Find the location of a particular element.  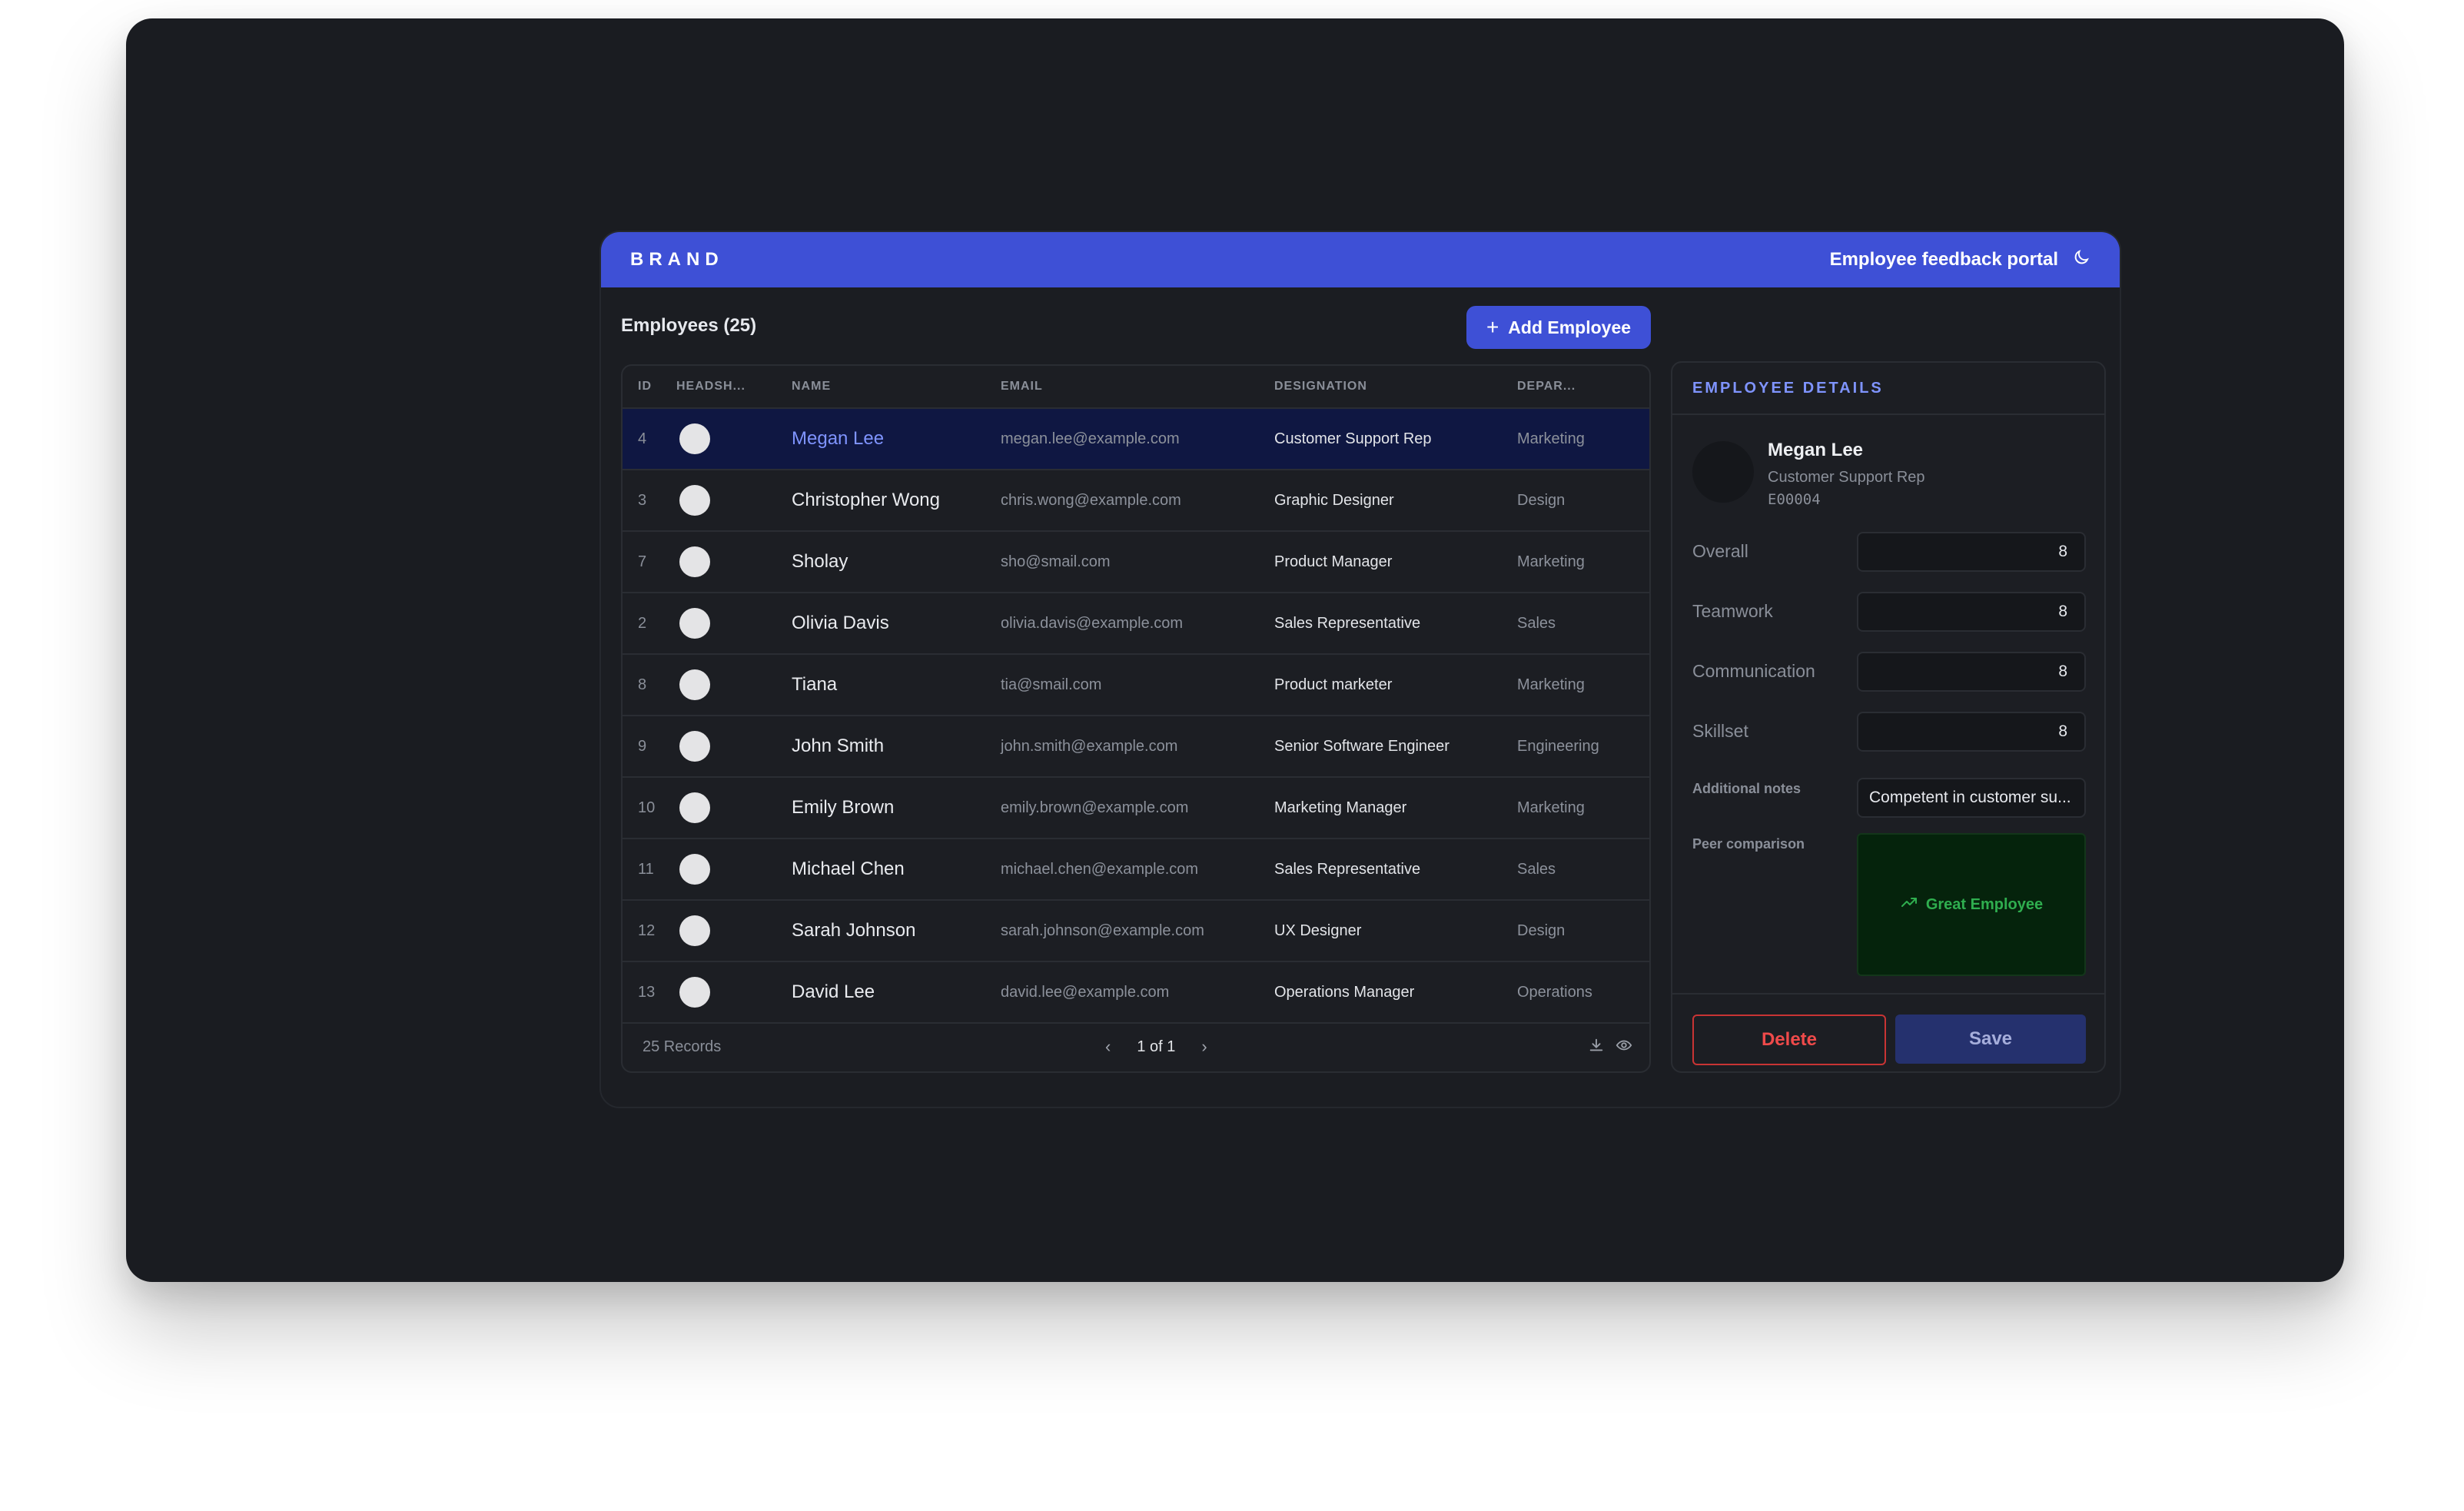

row-id: 13 is located at coordinates (647, 992).